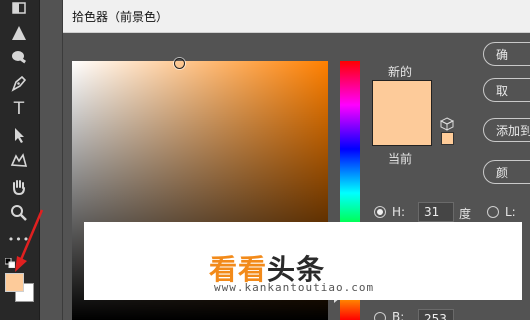  Describe the element at coordinates (506, 54) in the screenshot. I see `ok-button: 确` at that location.